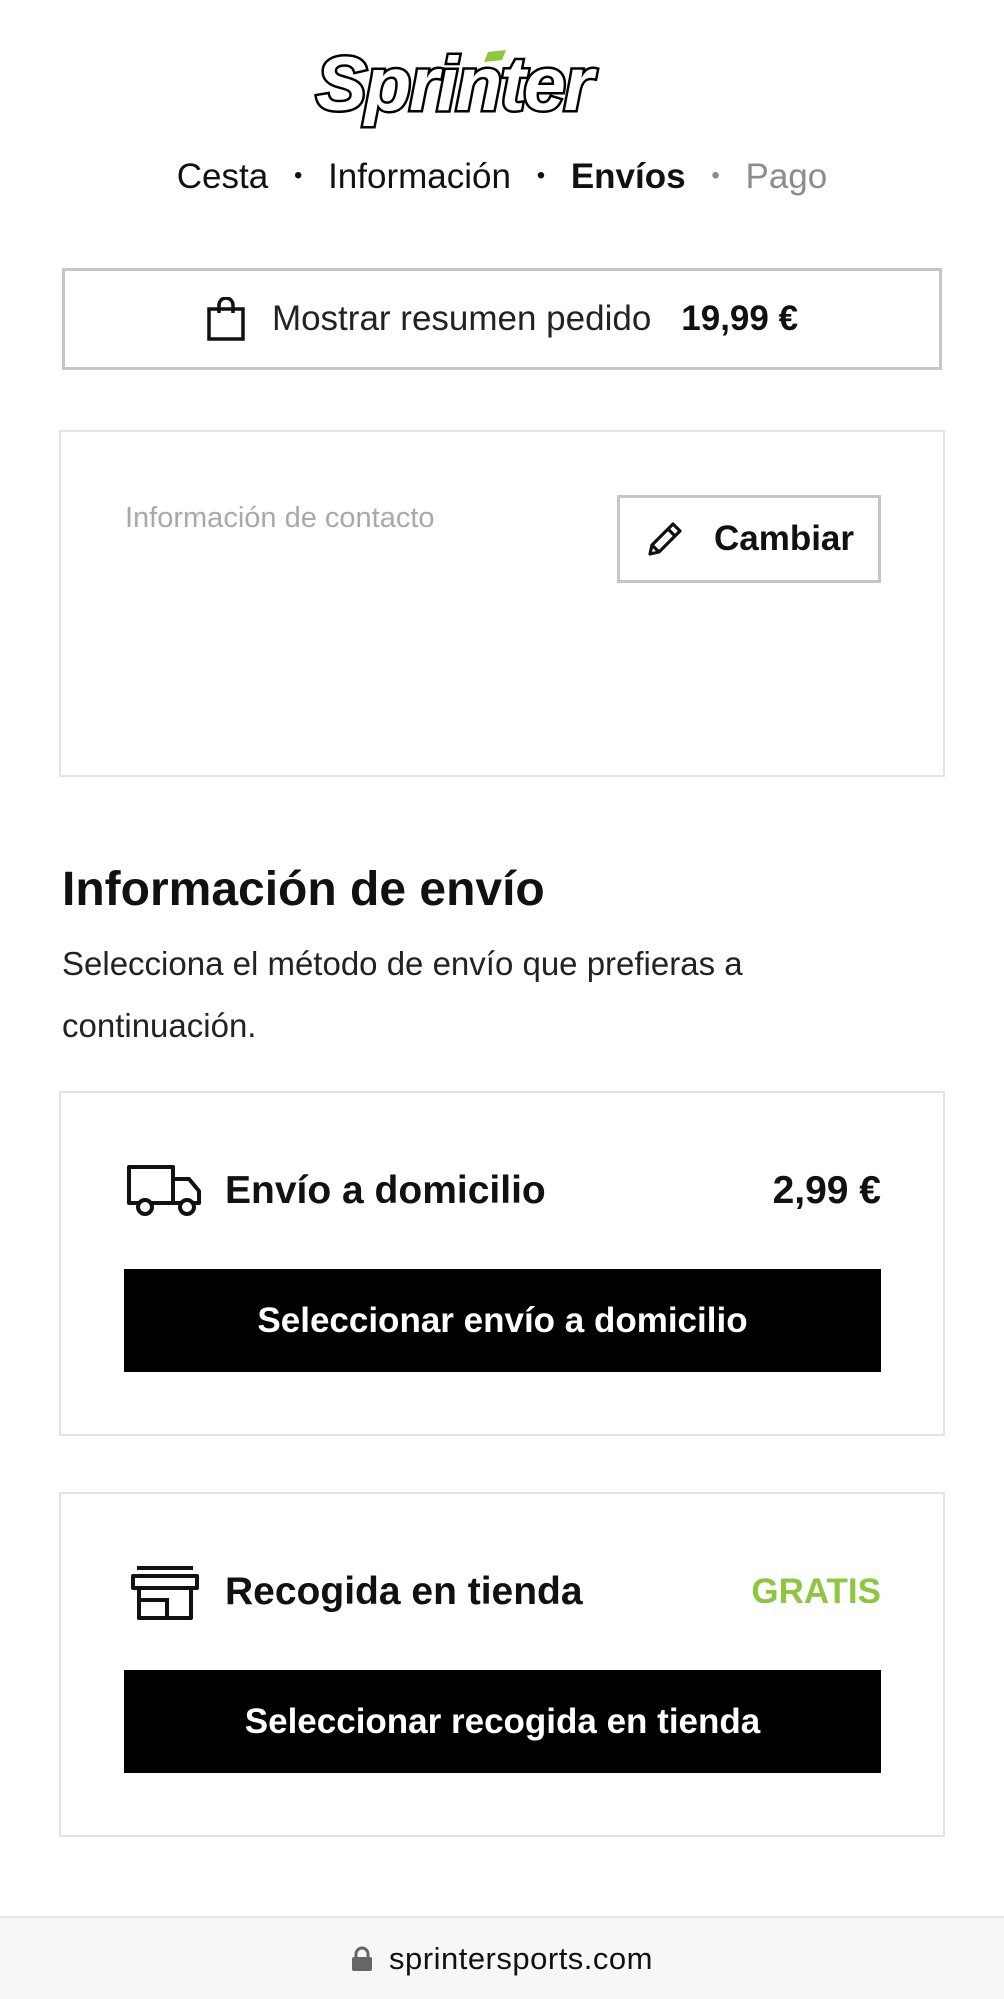 The width and height of the screenshot is (1004, 1999). I want to click on shipping-section-title: Información de envío, so click(303, 889).